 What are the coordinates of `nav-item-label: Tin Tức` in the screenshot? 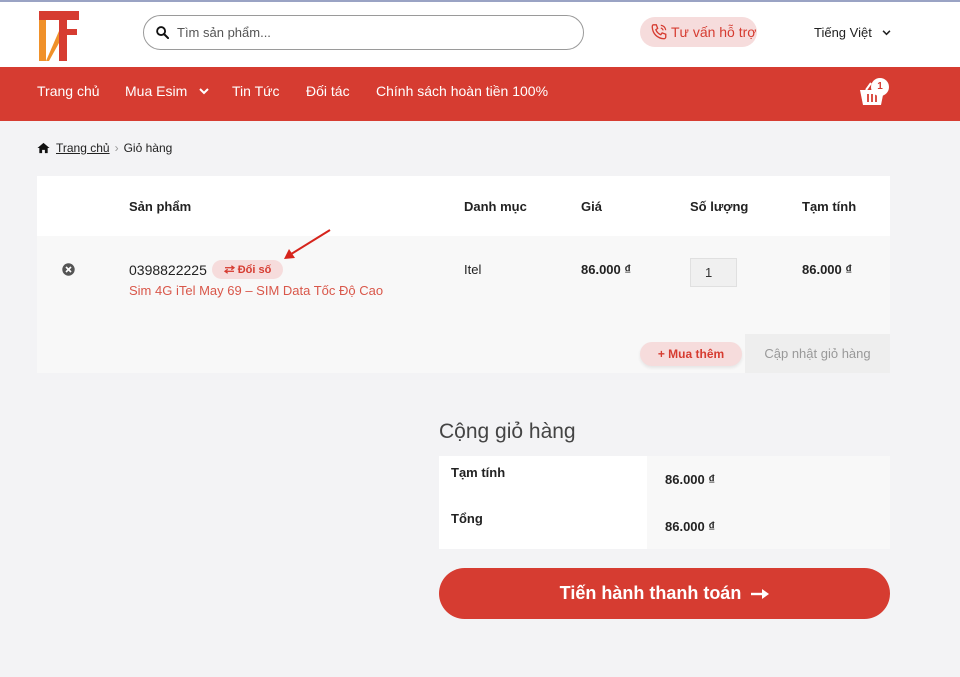 It's located at (256, 91).